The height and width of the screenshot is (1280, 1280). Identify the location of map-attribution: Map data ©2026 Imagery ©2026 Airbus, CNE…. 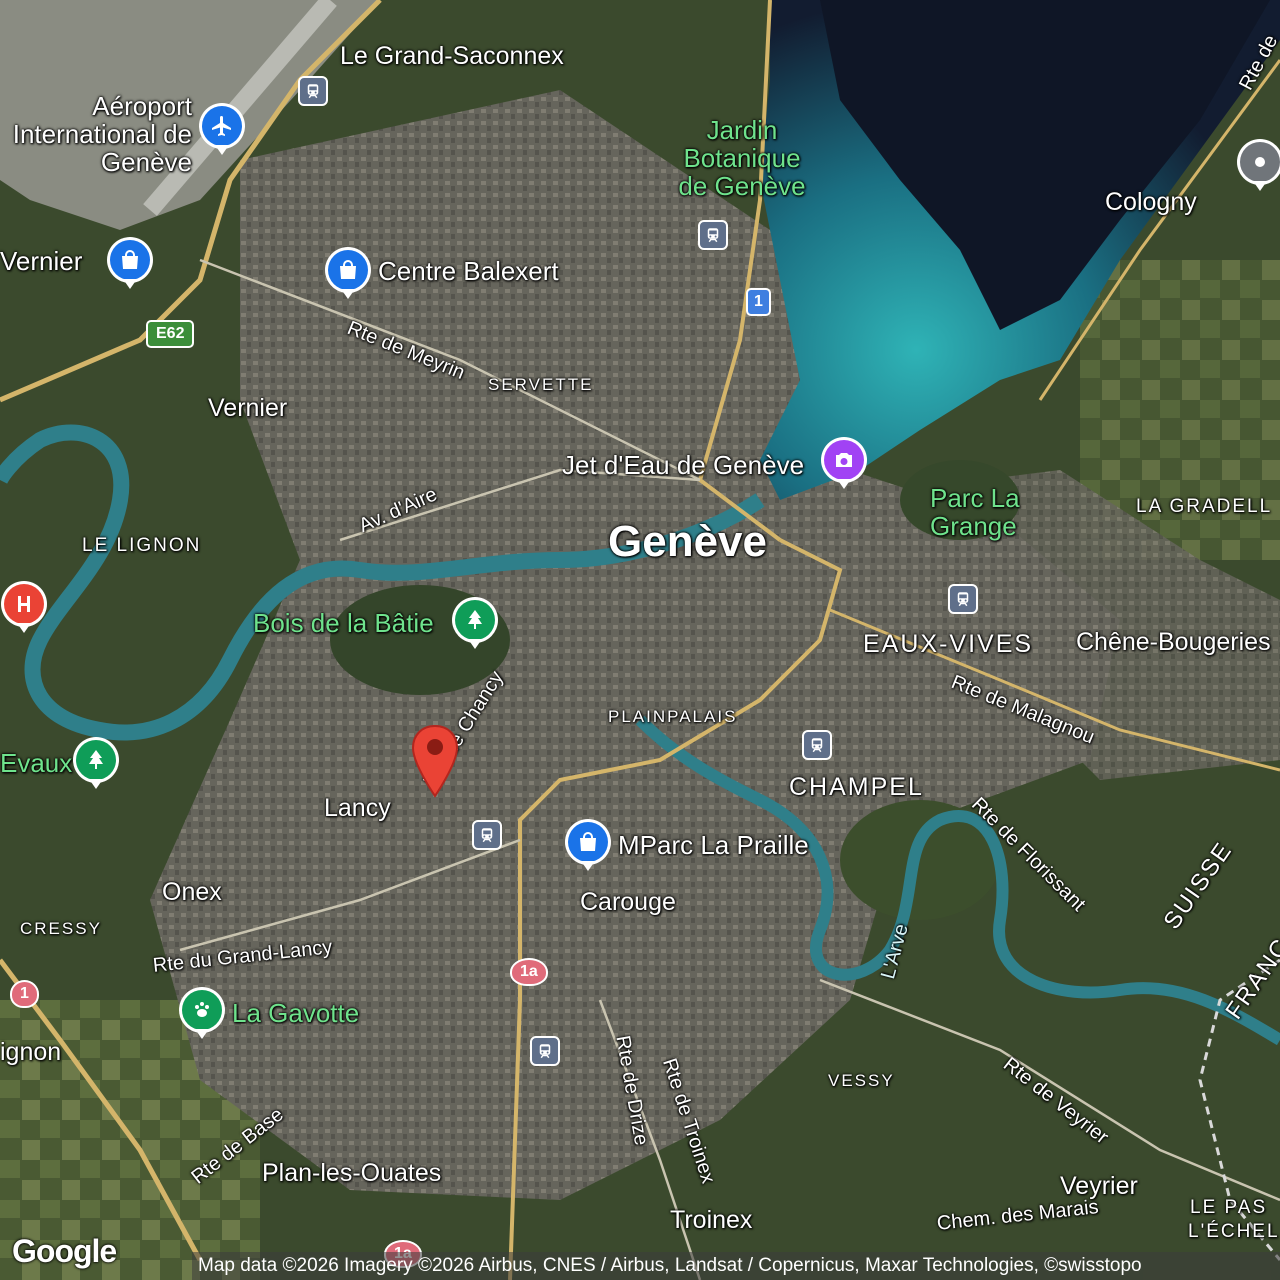
(736, 1266).